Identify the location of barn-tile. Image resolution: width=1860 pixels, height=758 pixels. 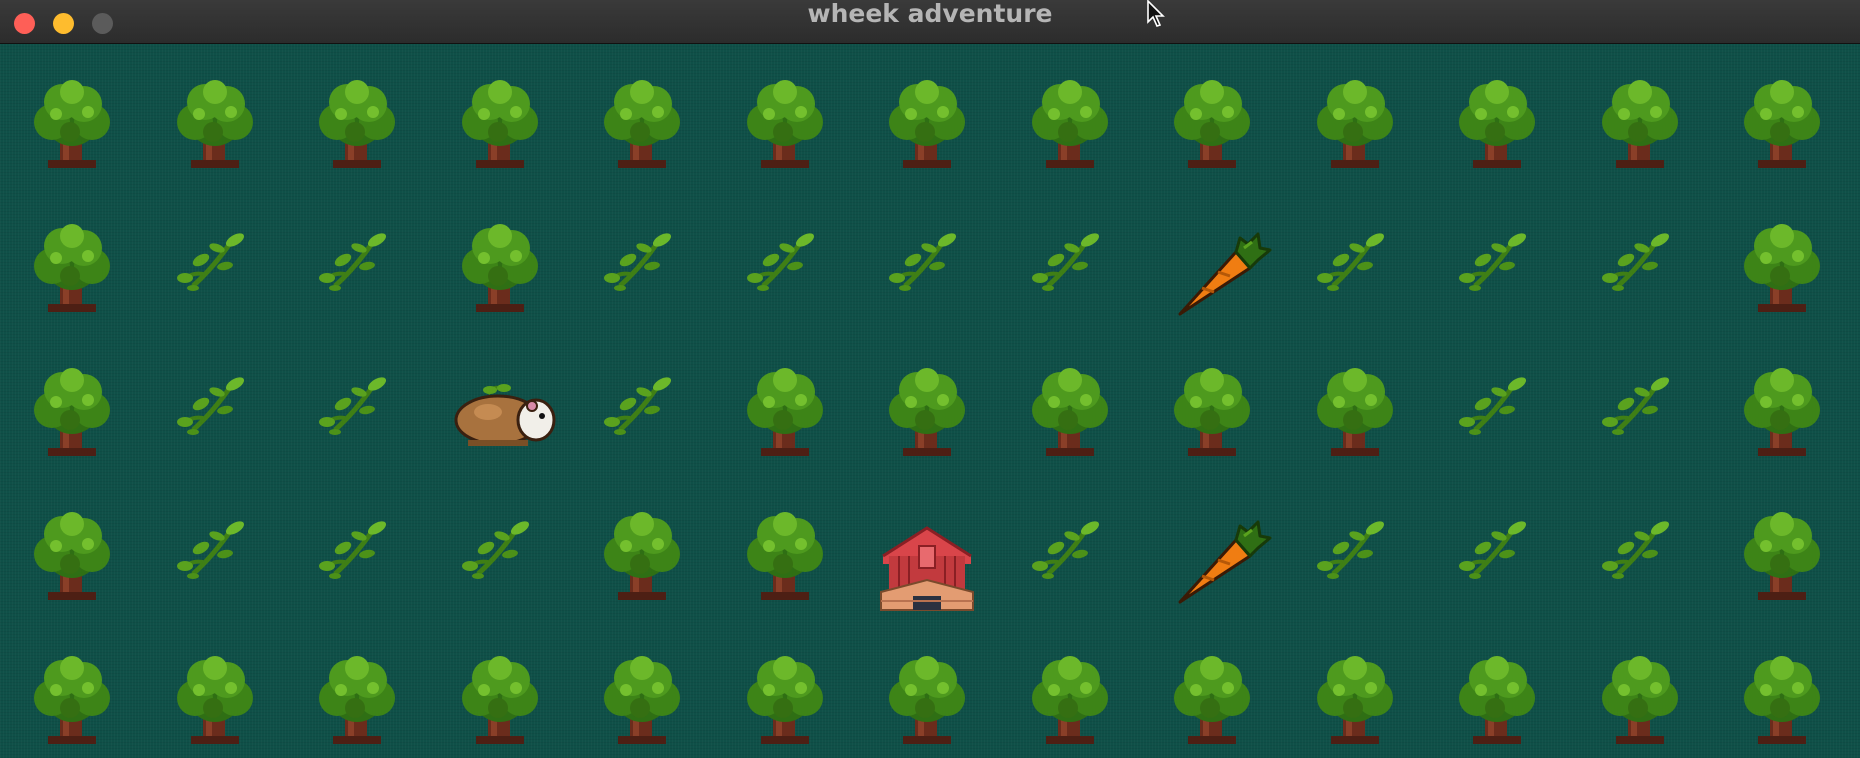
(927, 548).